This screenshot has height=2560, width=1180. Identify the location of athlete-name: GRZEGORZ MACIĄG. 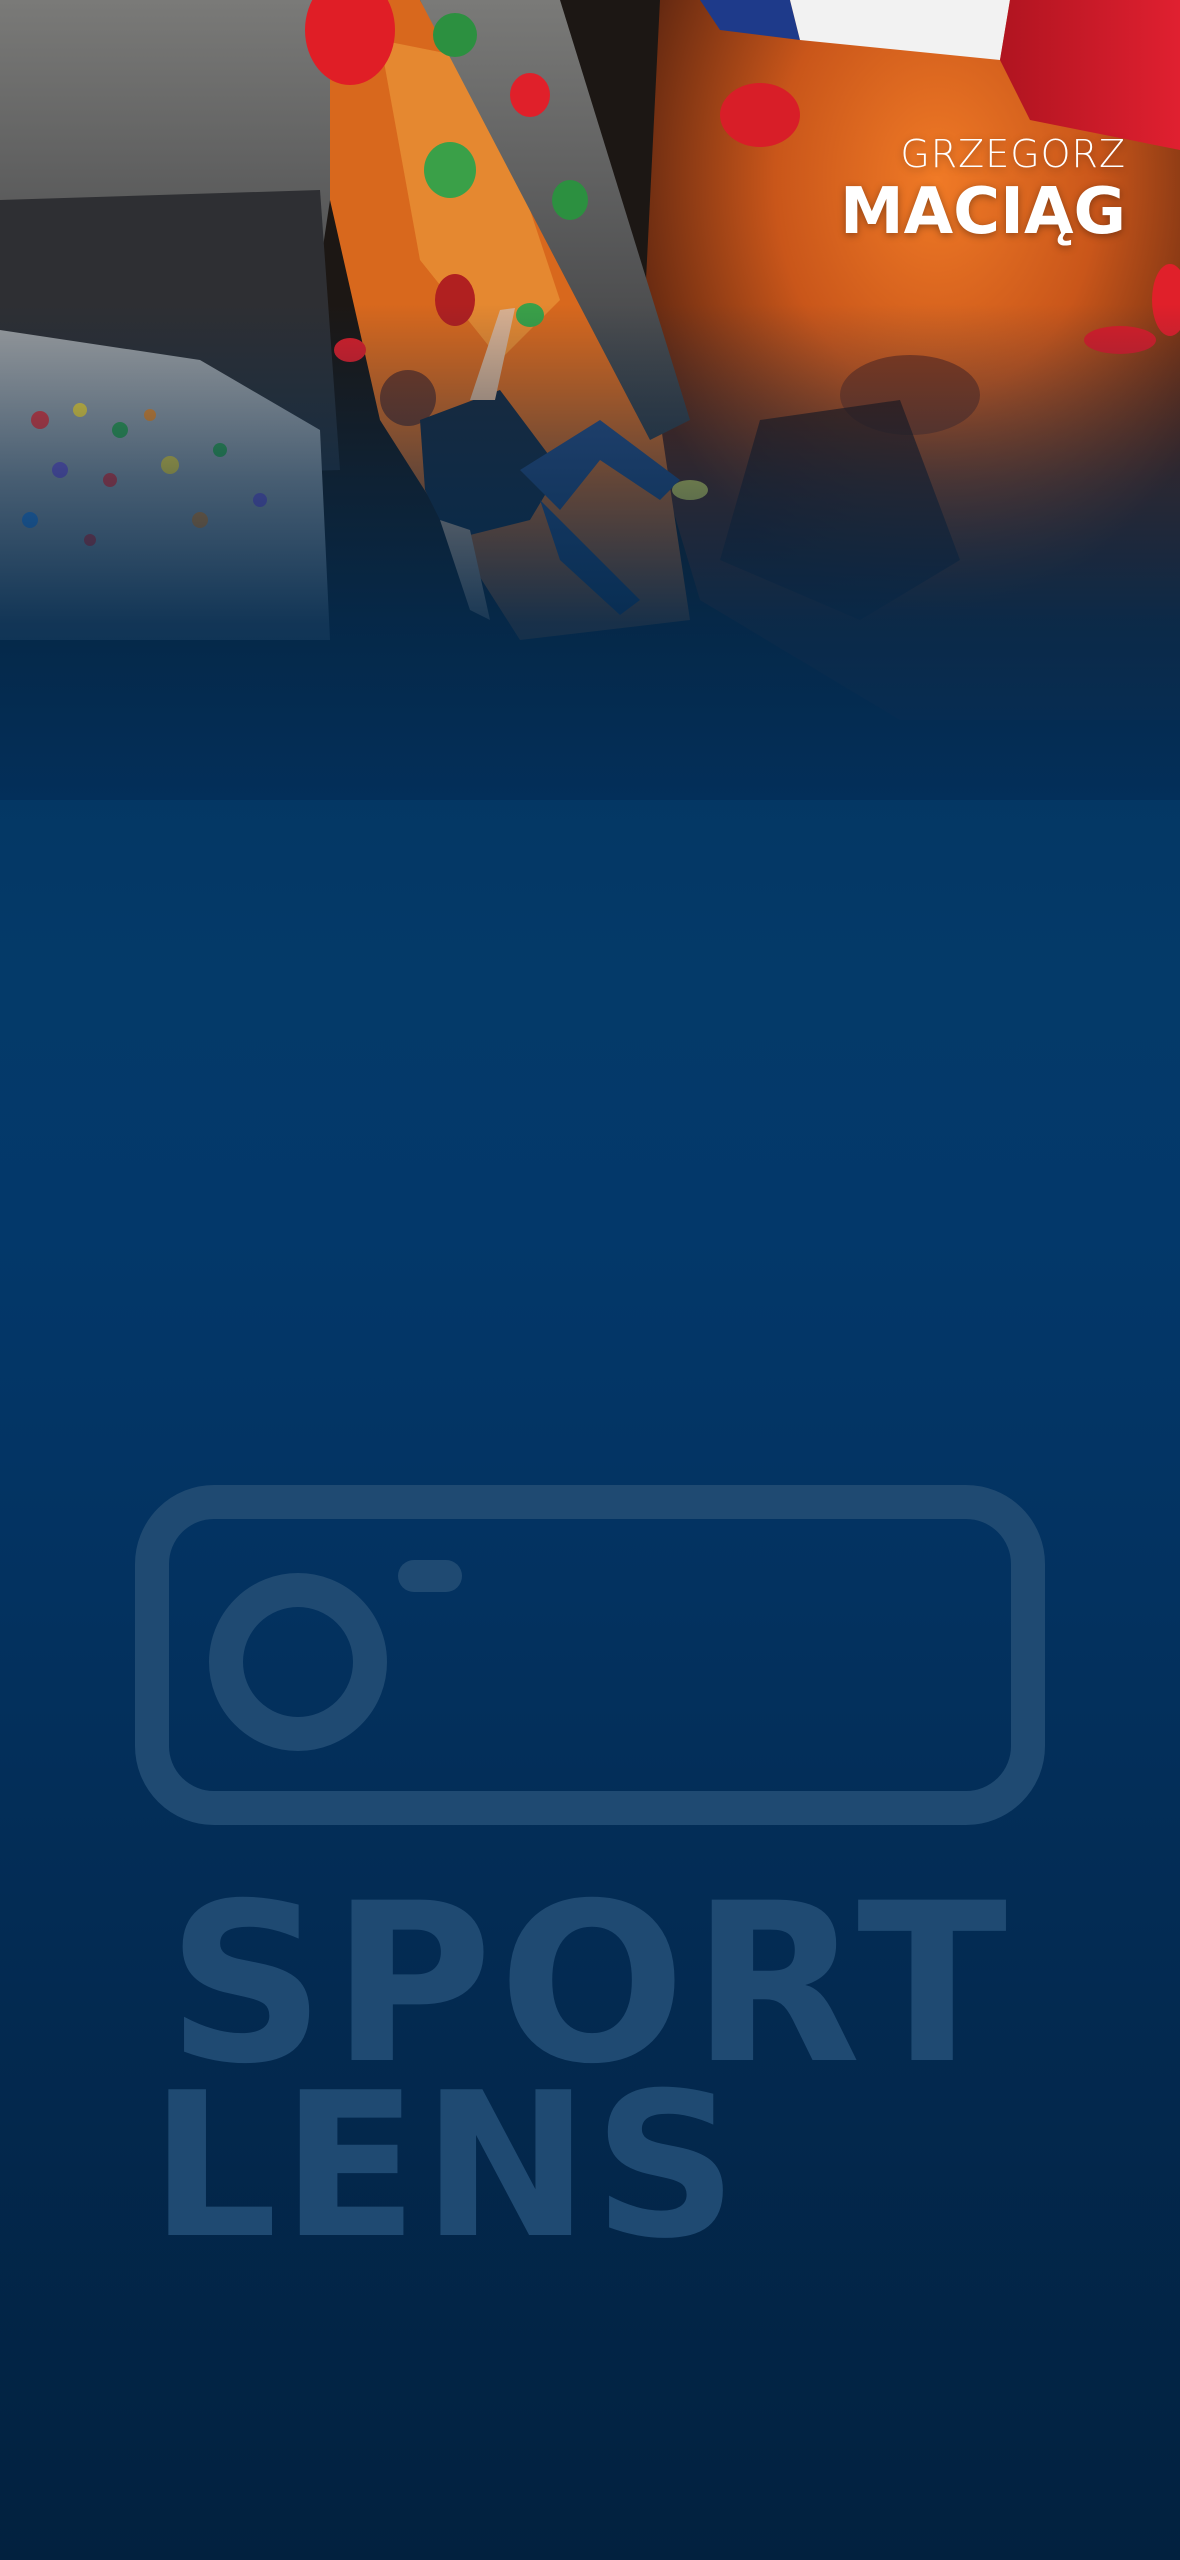
(983, 190).